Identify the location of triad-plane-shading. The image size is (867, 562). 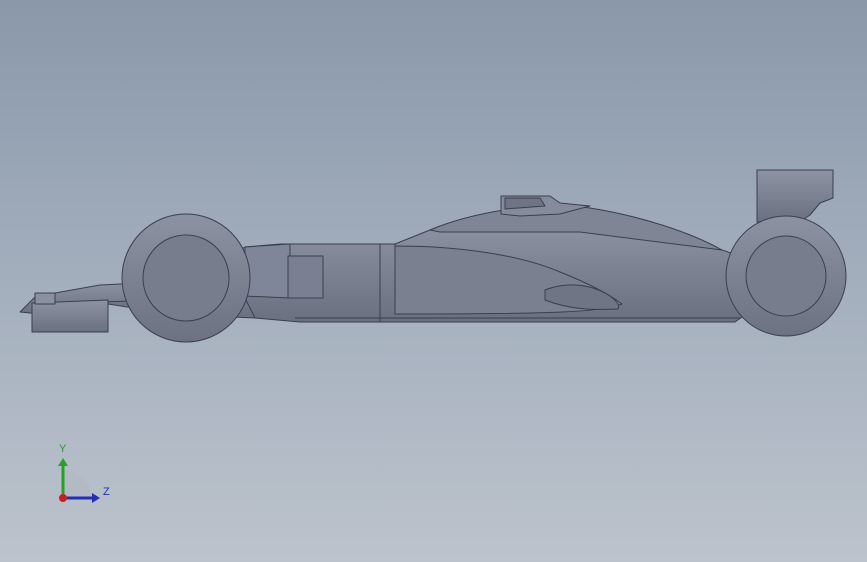
(77, 484).